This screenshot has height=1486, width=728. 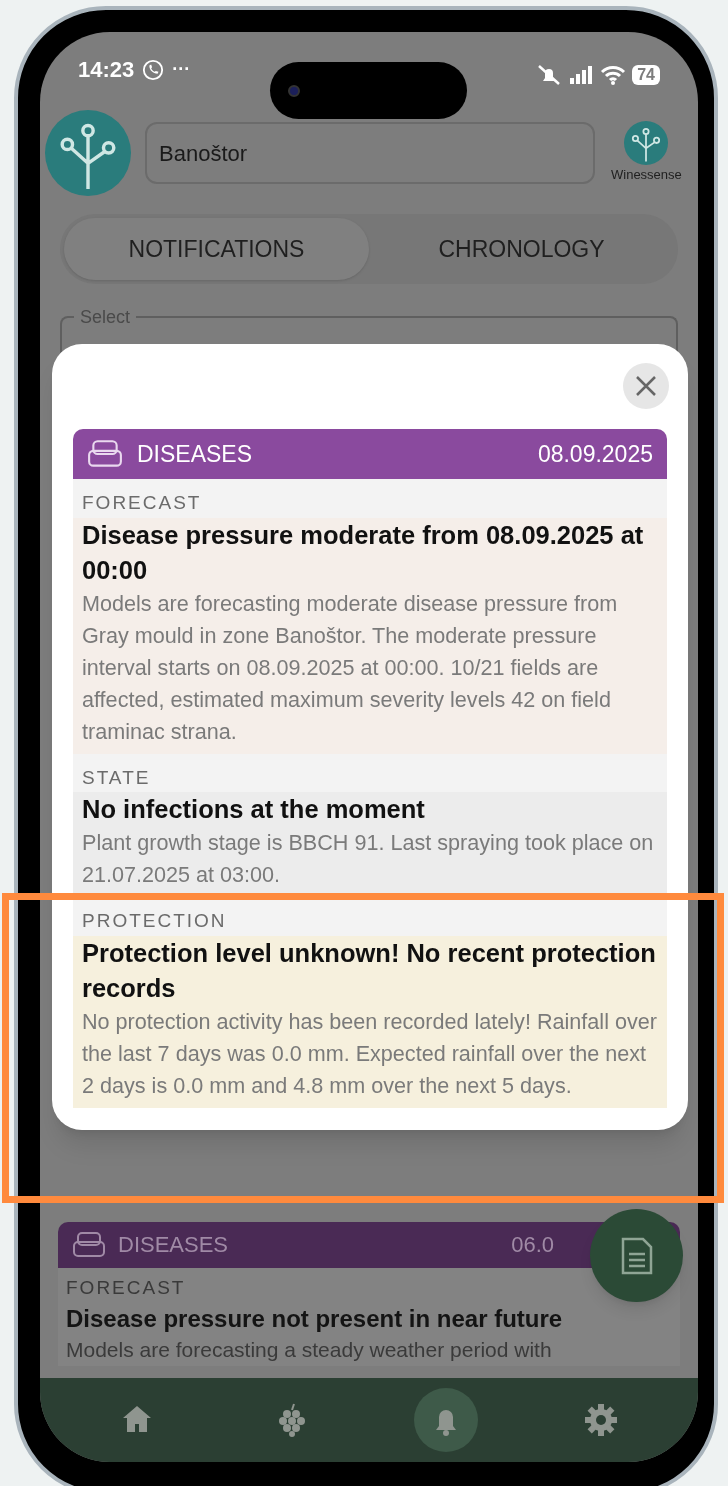 I want to click on section-title: Disease pressure moderate from 08.09.2025 at 00:00, so click(x=363, y=552).